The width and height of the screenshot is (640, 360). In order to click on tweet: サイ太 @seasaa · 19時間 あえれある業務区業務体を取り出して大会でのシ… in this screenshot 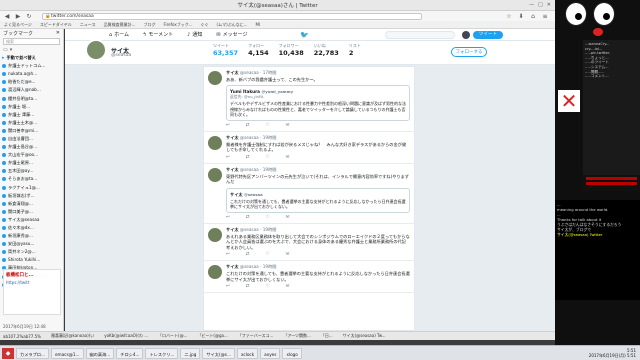, I will do `click(309, 243)`.